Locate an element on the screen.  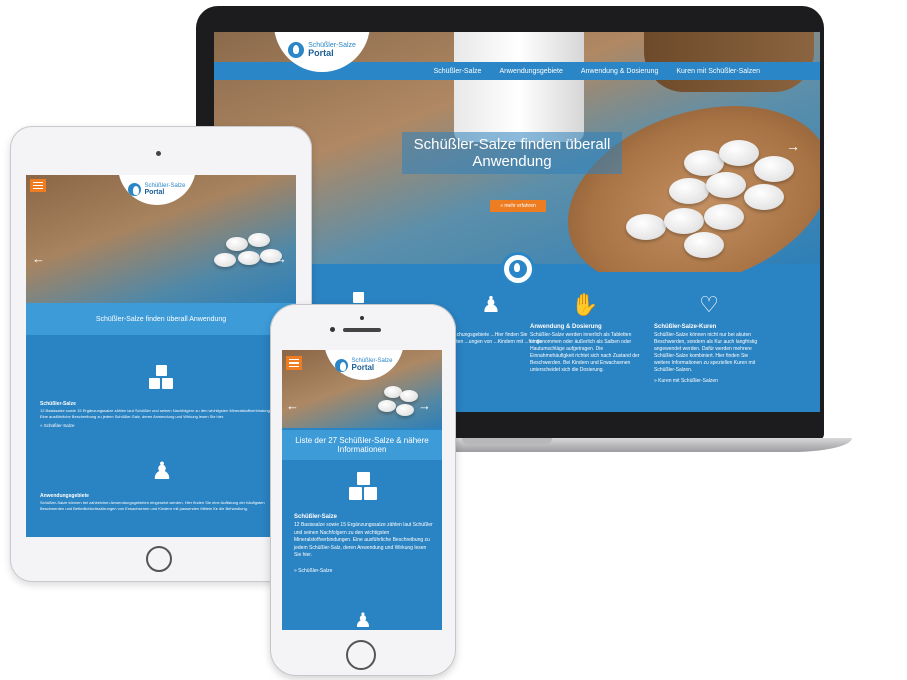
laptop-notch is located at coordinates (507, 441).